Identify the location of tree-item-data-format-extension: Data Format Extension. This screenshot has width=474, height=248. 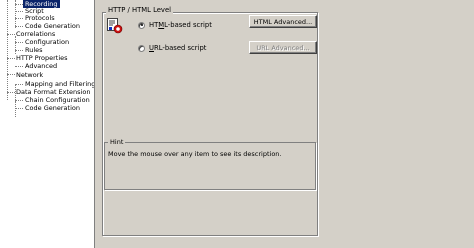
(53, 92).